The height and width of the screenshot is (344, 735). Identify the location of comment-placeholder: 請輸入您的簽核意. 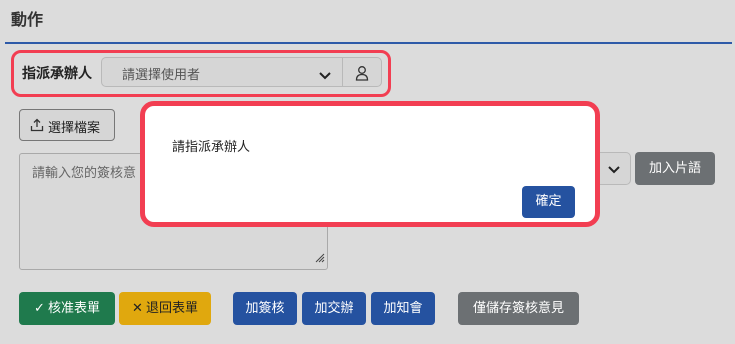
(84, 173).